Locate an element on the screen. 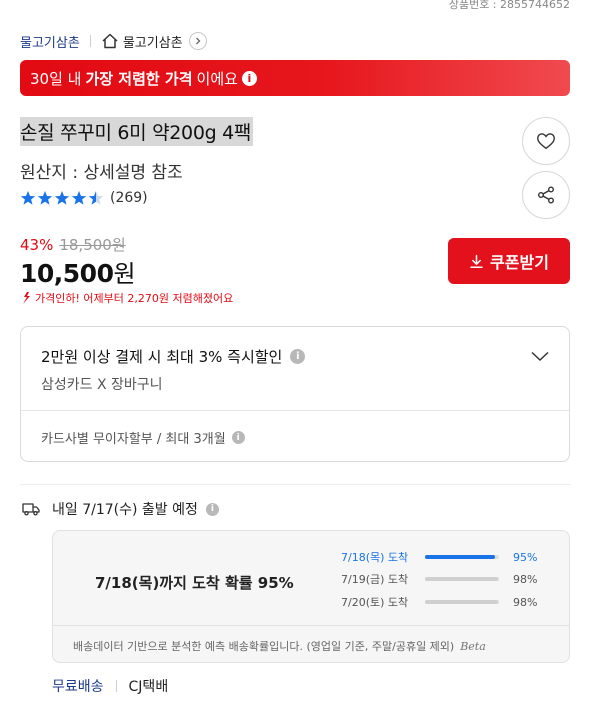 The width and height of the screenshot is (600, 702). share-button is located at coordinates (546, 195).